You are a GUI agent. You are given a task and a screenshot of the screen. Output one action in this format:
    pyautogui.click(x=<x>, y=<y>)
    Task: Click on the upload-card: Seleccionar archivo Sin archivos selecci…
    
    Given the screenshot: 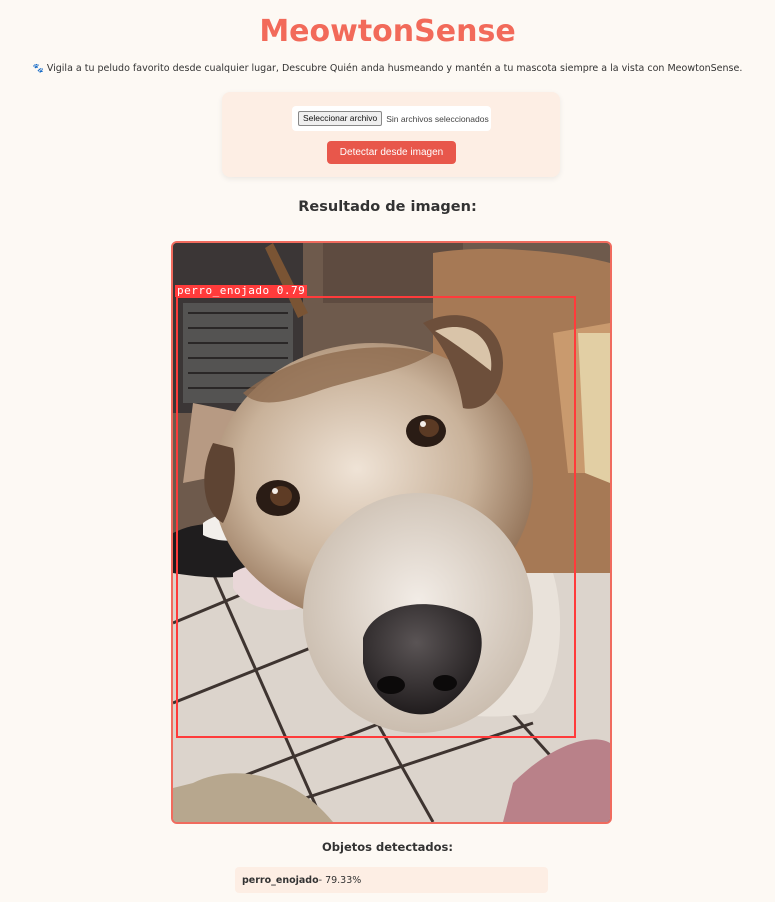 What is the action you would take?
    pyautogui.click(x=391, y=134)
    